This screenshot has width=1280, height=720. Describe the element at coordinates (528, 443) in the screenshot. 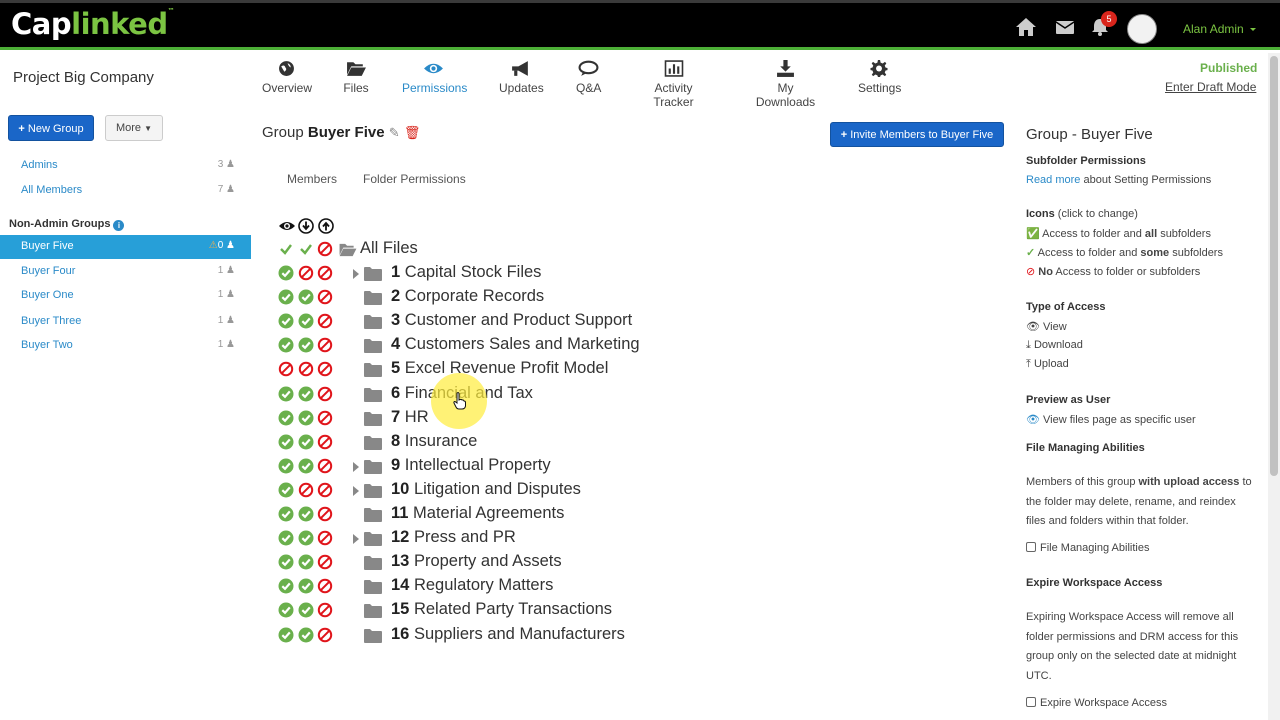

I see `tree-row: 8 Insurance` at that location.